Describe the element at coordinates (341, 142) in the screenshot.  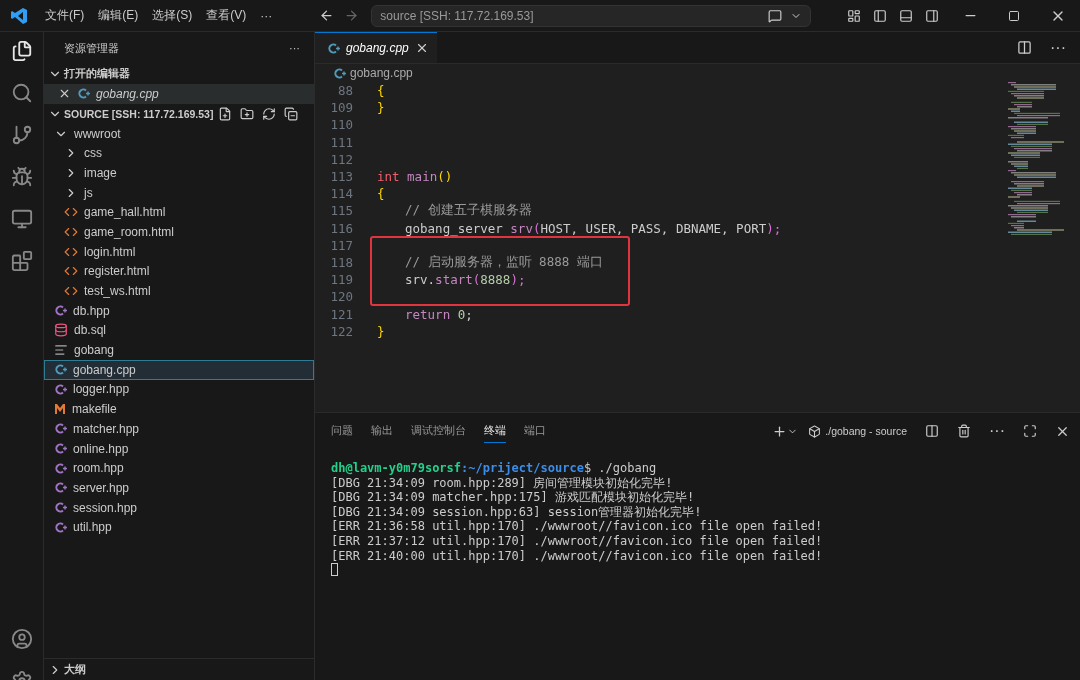
I see `line-number: 111` at that location.